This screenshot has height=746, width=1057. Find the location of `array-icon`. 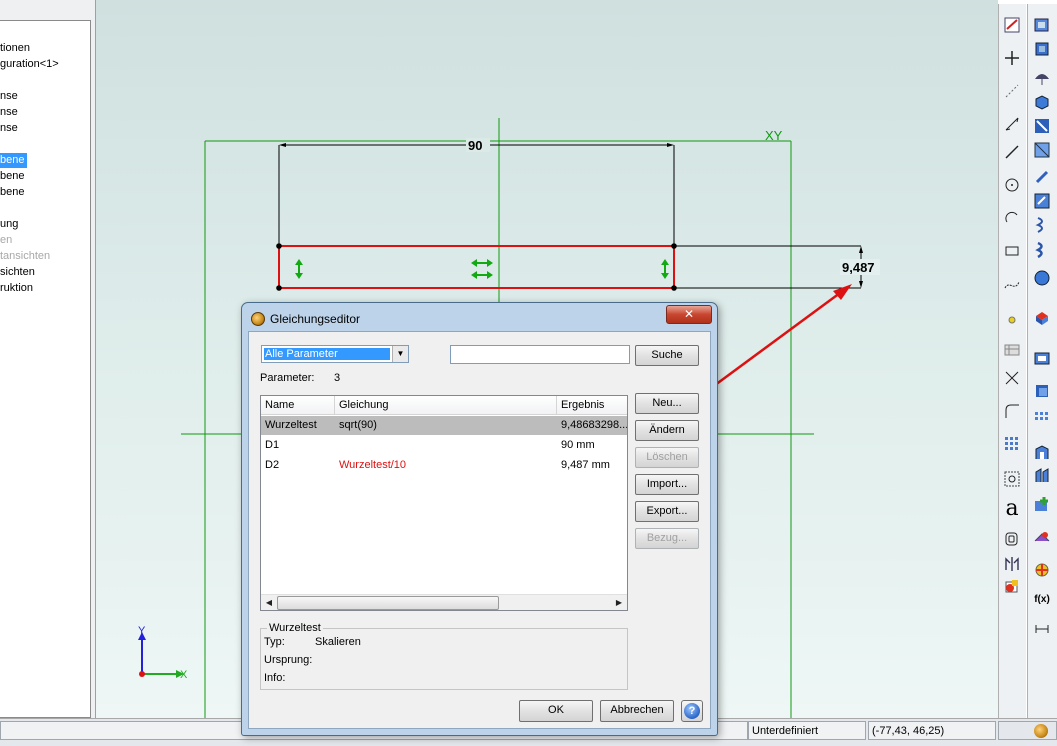

array-icon is located at coordinates (1042, 358).